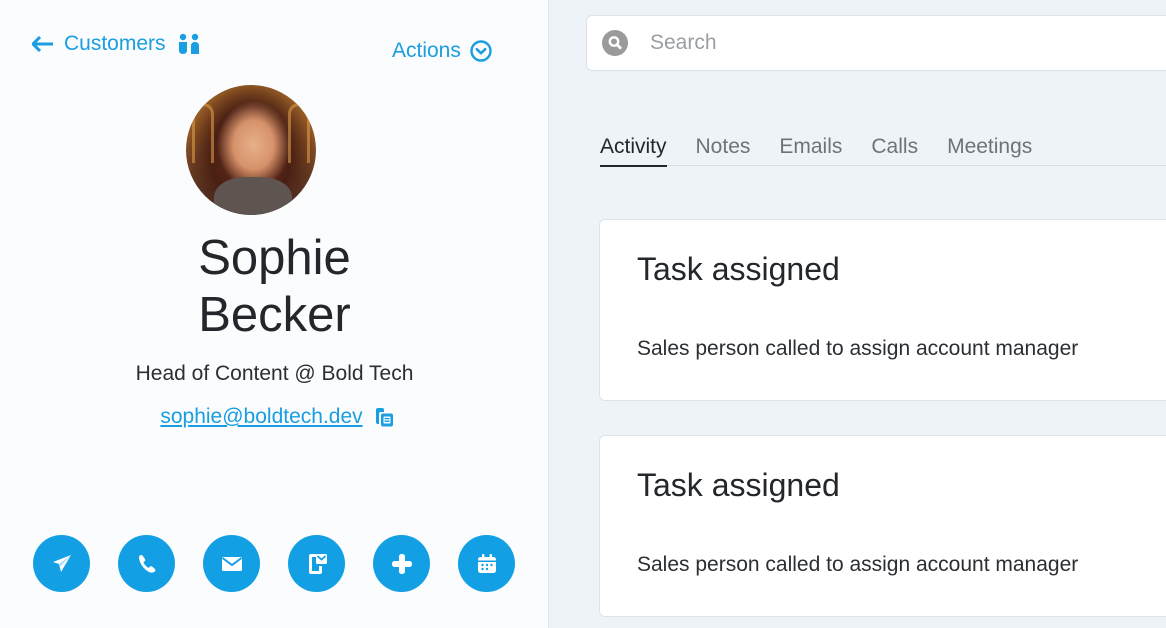 The height and width of the screenshot is (628, 1166). What do you see at coordinates (42, 44) in the screenshot?
I see `arrow-left-icon` at bounding box center [42, 44].